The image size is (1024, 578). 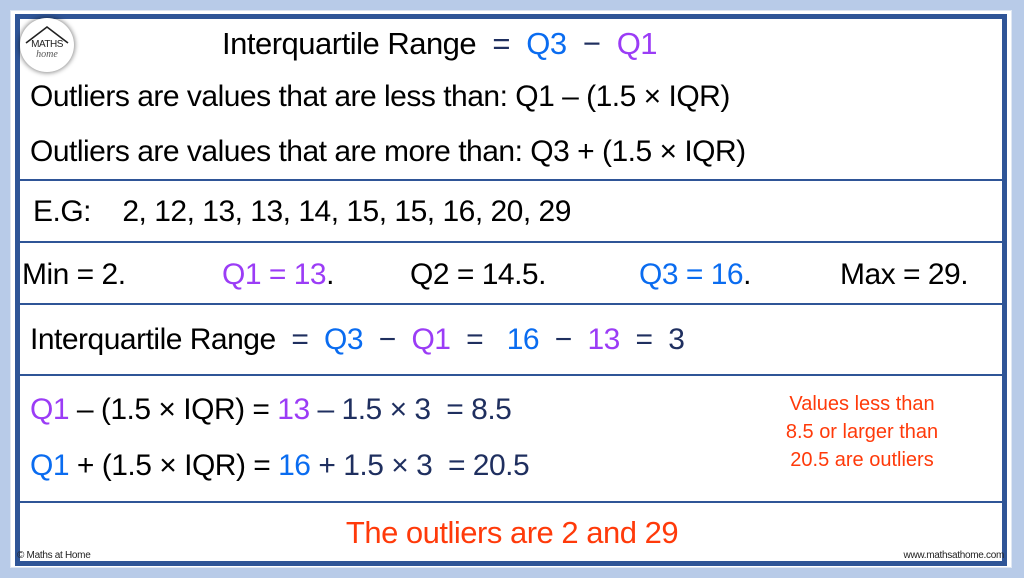 I want to click on upper-fence-calculation: Q1 + (1.5 × IQR) = 16 + 1.5 × 3 = 20.5, so click(x=280, y=466).